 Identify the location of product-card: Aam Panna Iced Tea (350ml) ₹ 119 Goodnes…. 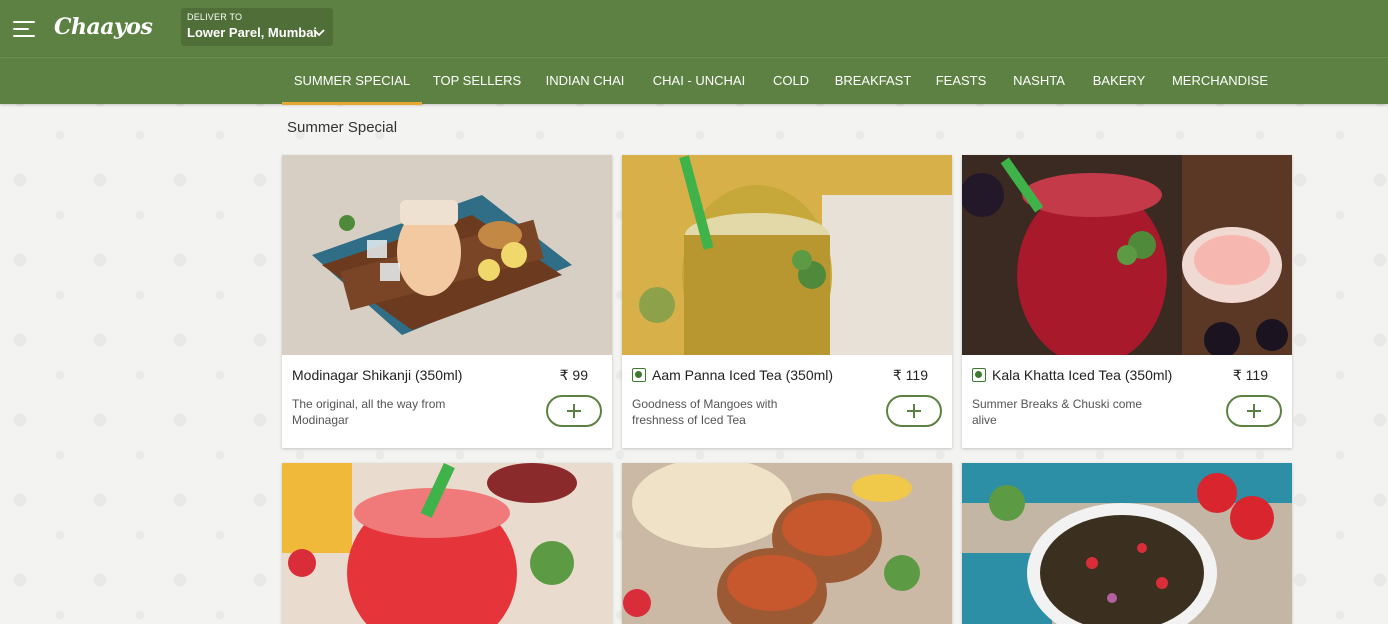
(787, 301).